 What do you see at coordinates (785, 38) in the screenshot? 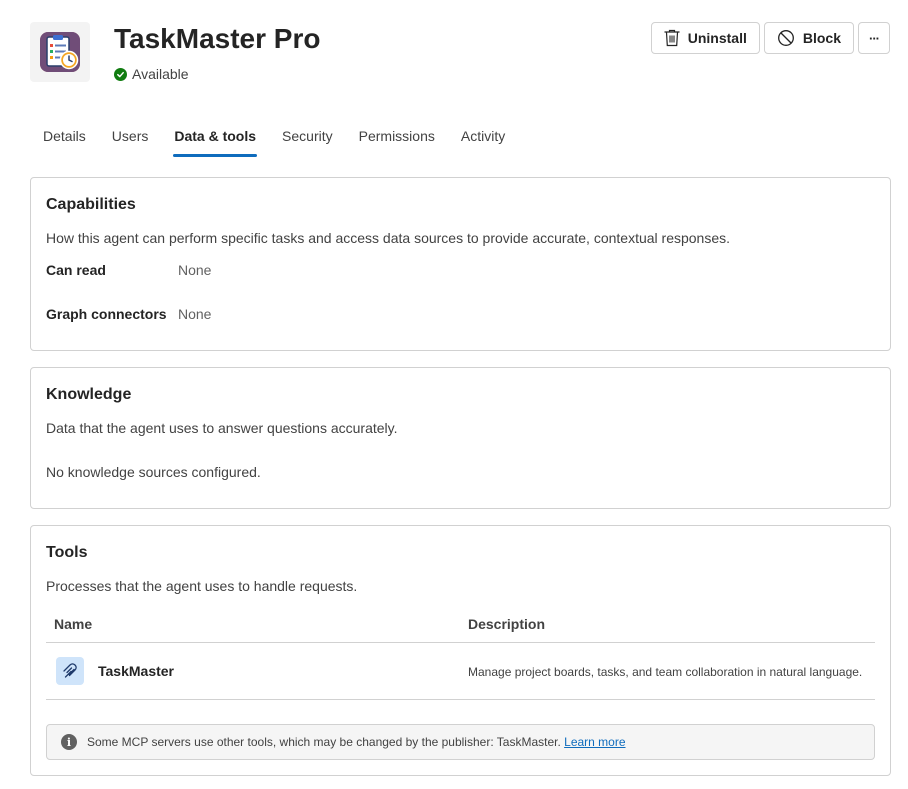
I see `block-icon` at bounding box center [785, 38].